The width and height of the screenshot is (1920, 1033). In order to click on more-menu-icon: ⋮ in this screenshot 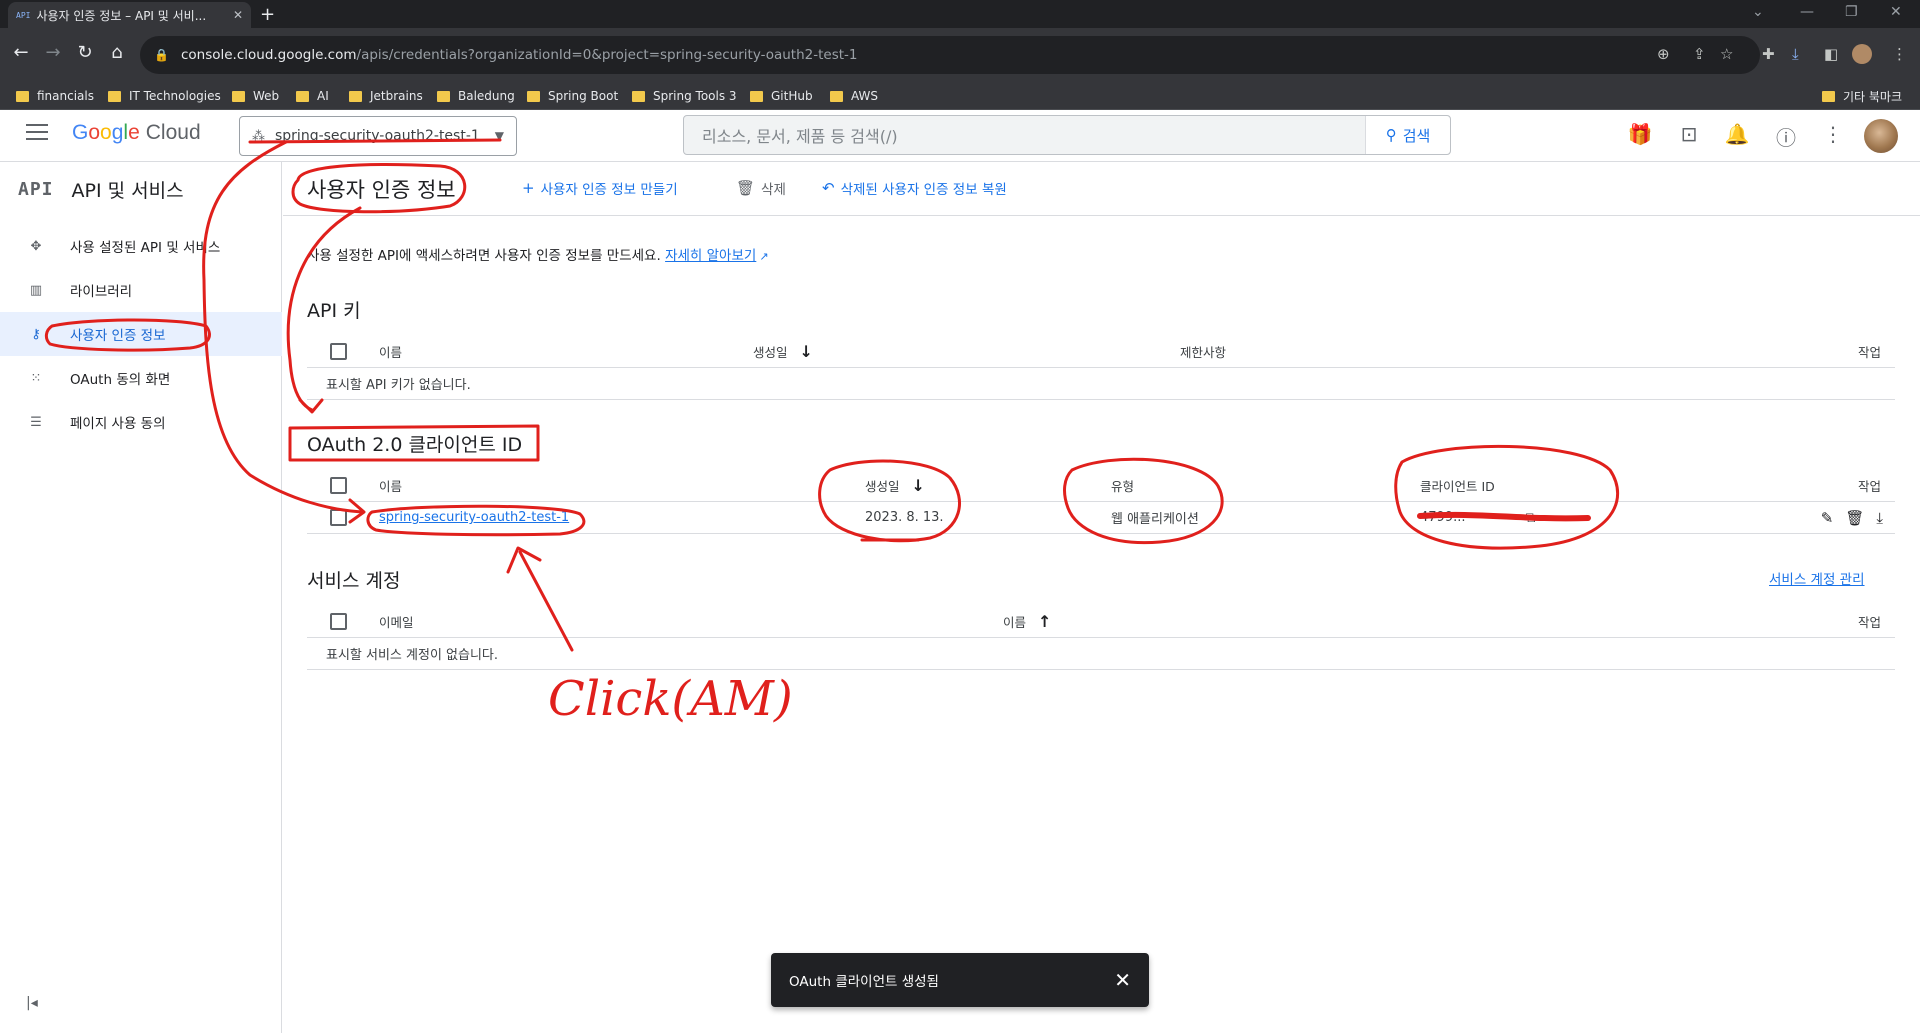, I will do `click(1899, 54)`.